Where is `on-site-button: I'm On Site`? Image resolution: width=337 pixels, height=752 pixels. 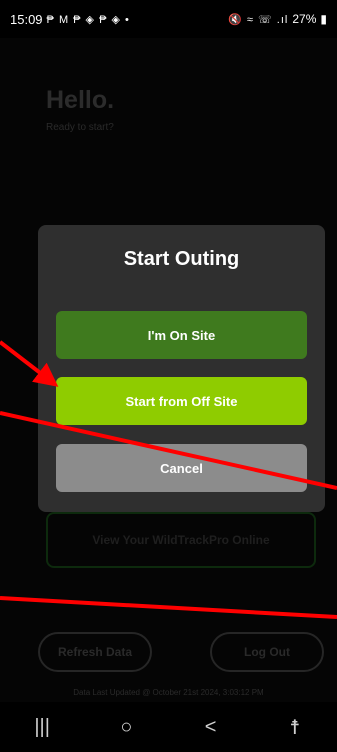
on-site-button: I'm On Site is located at coordinates (181, 335).